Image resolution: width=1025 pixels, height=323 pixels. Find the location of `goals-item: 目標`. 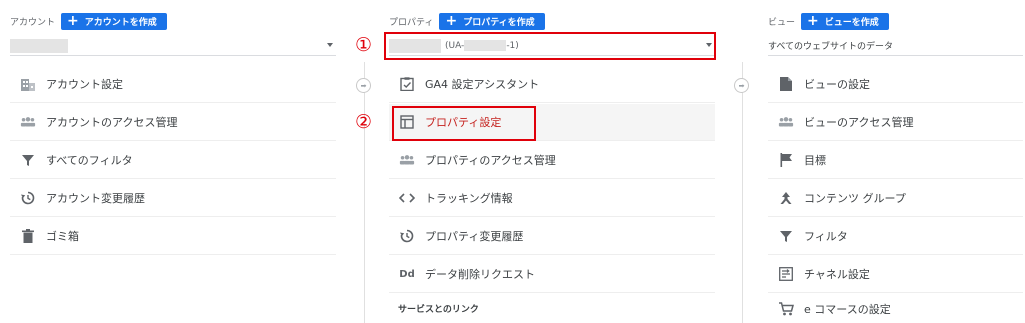

goals-item: 目標 is located at coordinates (895, 160).